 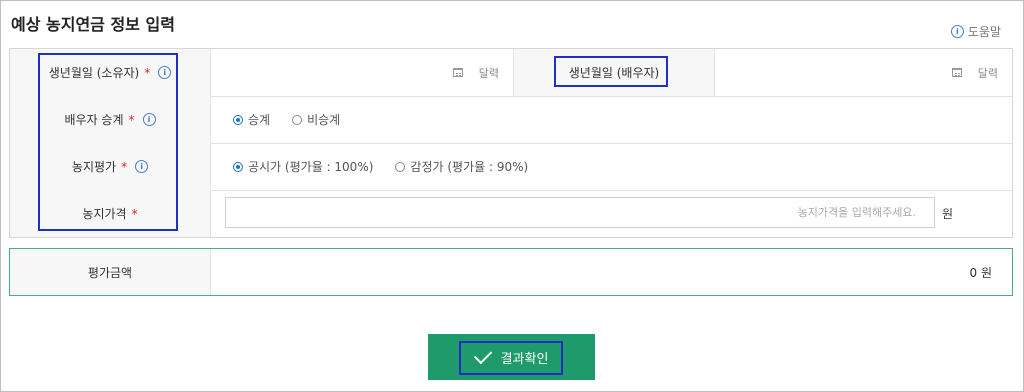 I want to click on radio-succession: 승계, so click(x=251, y=119).